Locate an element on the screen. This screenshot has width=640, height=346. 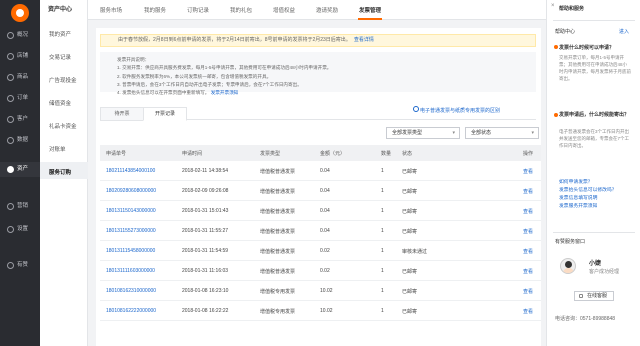
sub-item-ad-funds: 广告现投金 is located at coordinates (63, 80).